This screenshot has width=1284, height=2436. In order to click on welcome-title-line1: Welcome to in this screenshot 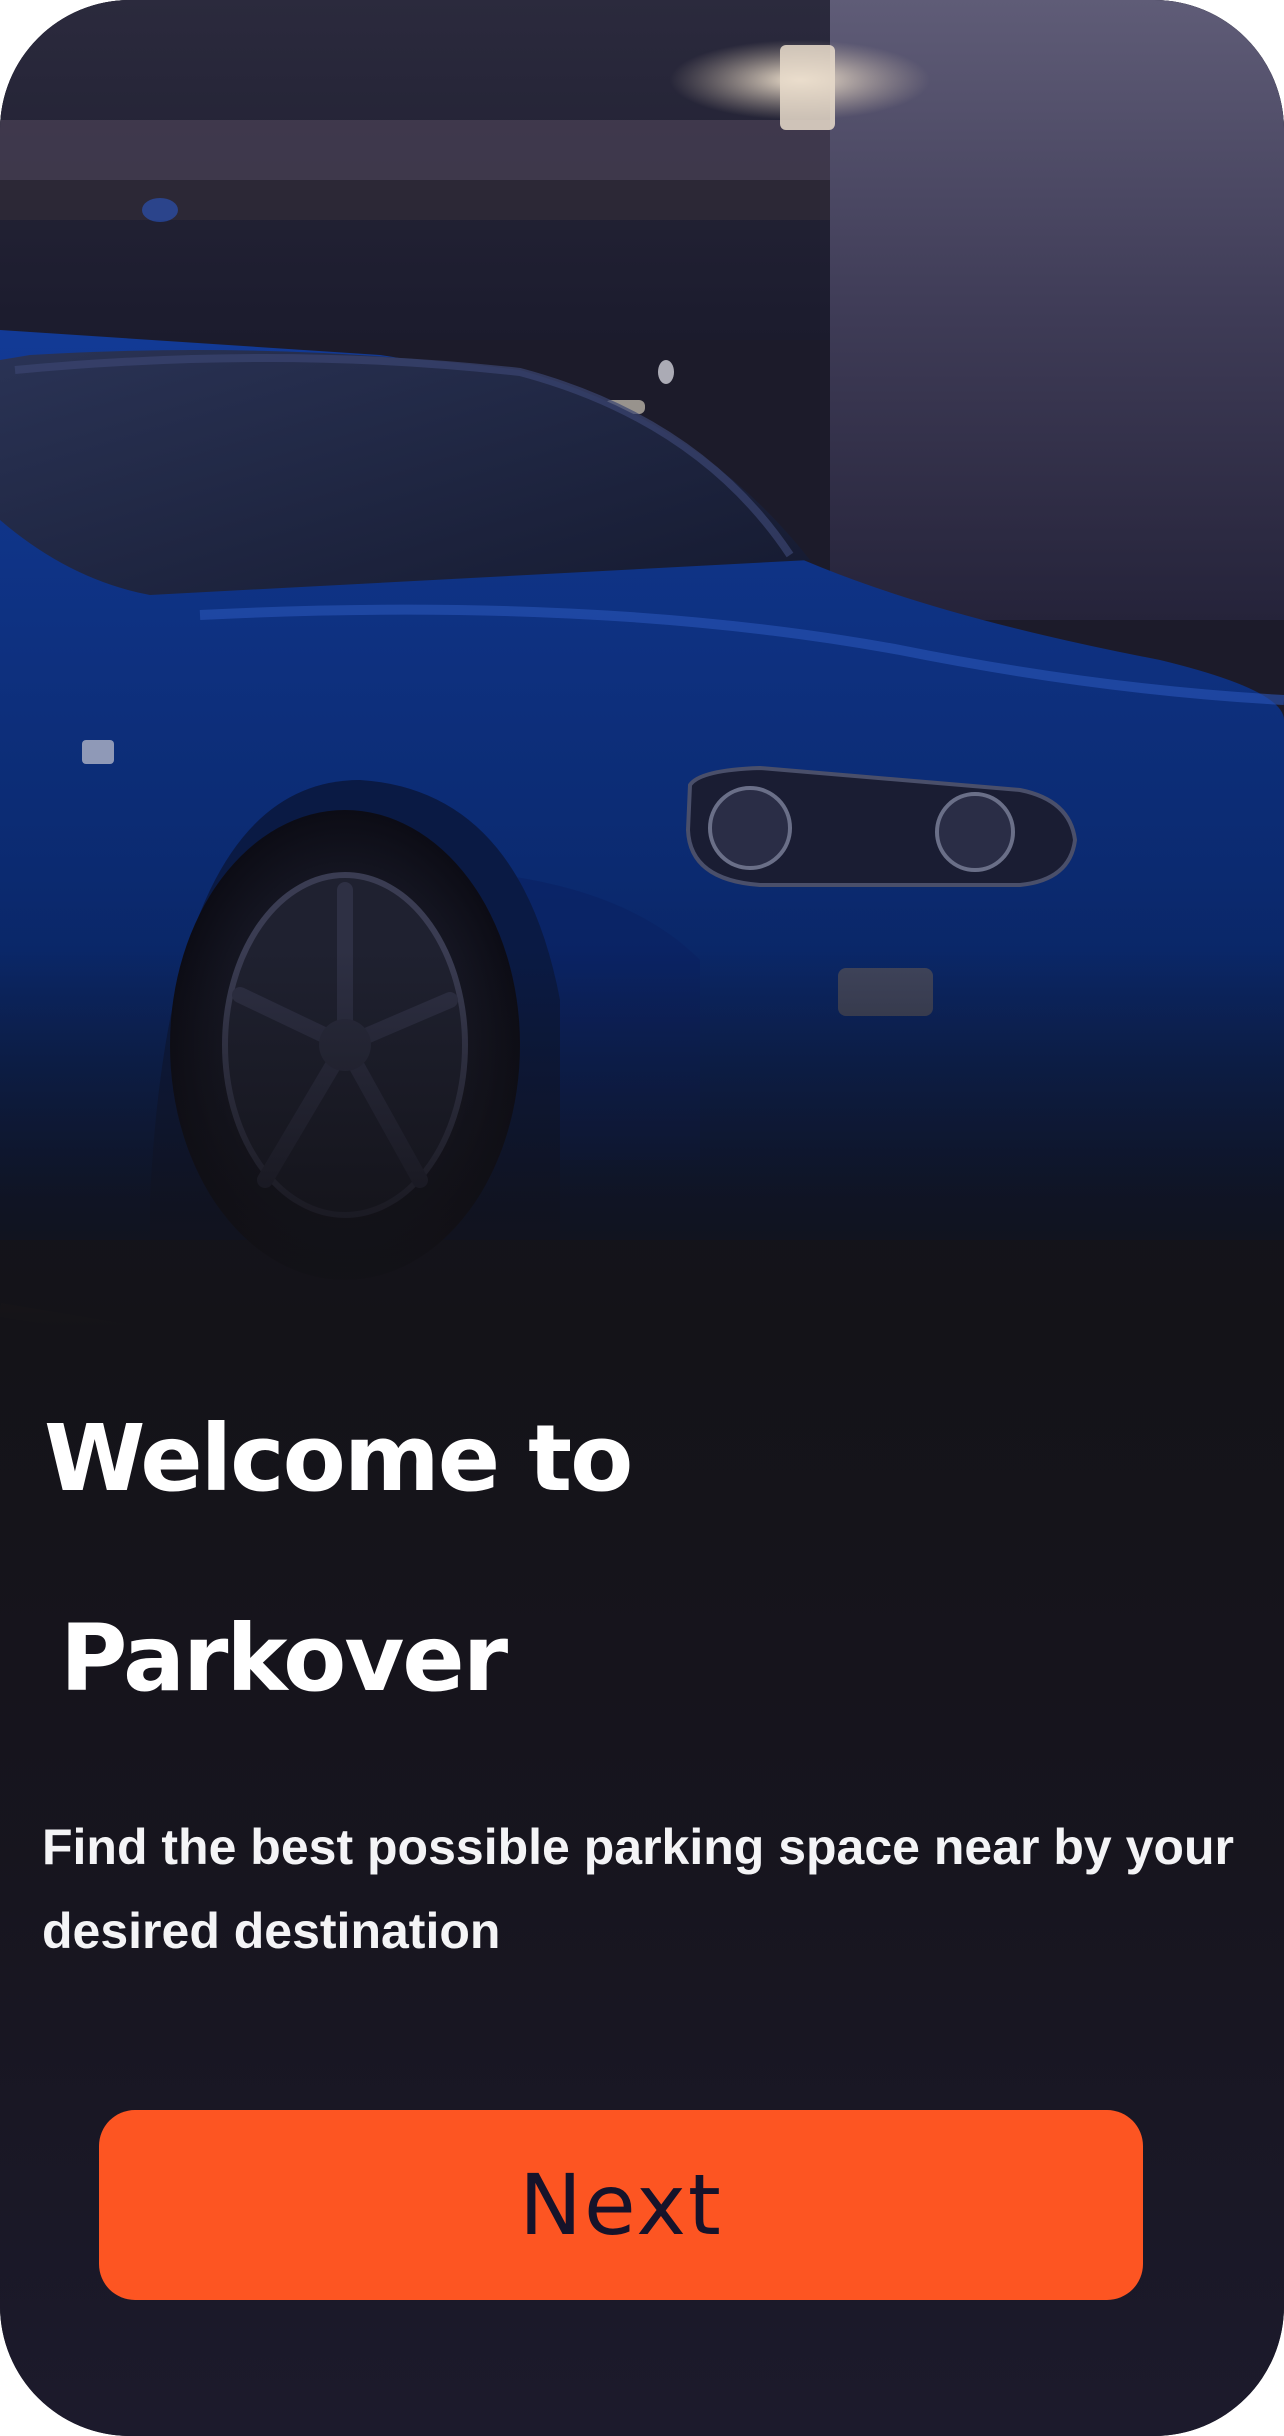, I will do `click(338, 1458)`.